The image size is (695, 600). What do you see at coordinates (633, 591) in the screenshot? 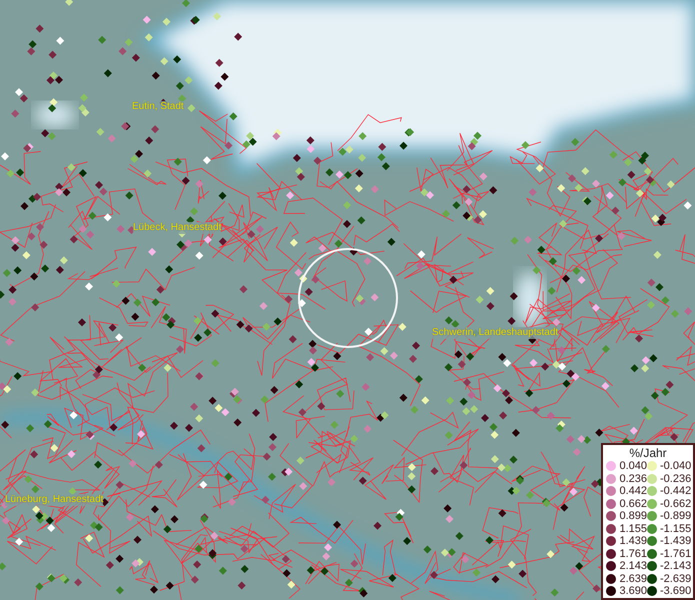
I see `legend-label: 3.690` at bounding box center [633, 591].